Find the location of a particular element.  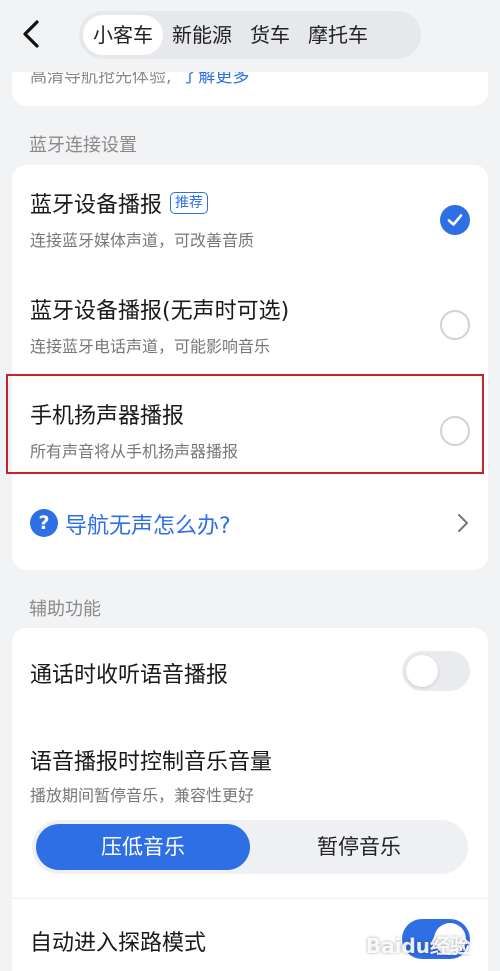

section-title-bluetooth: 蓝牙连接设置 is located at coordinates (83, 145).